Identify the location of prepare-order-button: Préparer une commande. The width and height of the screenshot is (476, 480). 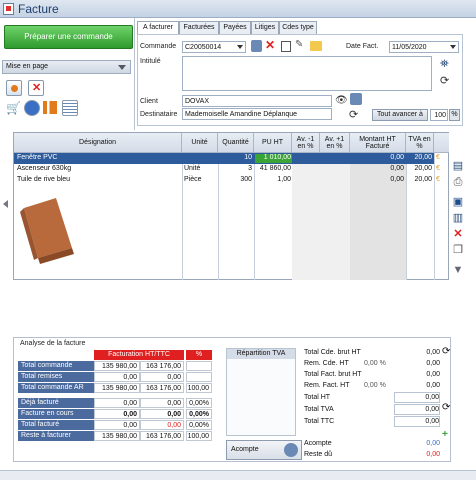
(68, 37).